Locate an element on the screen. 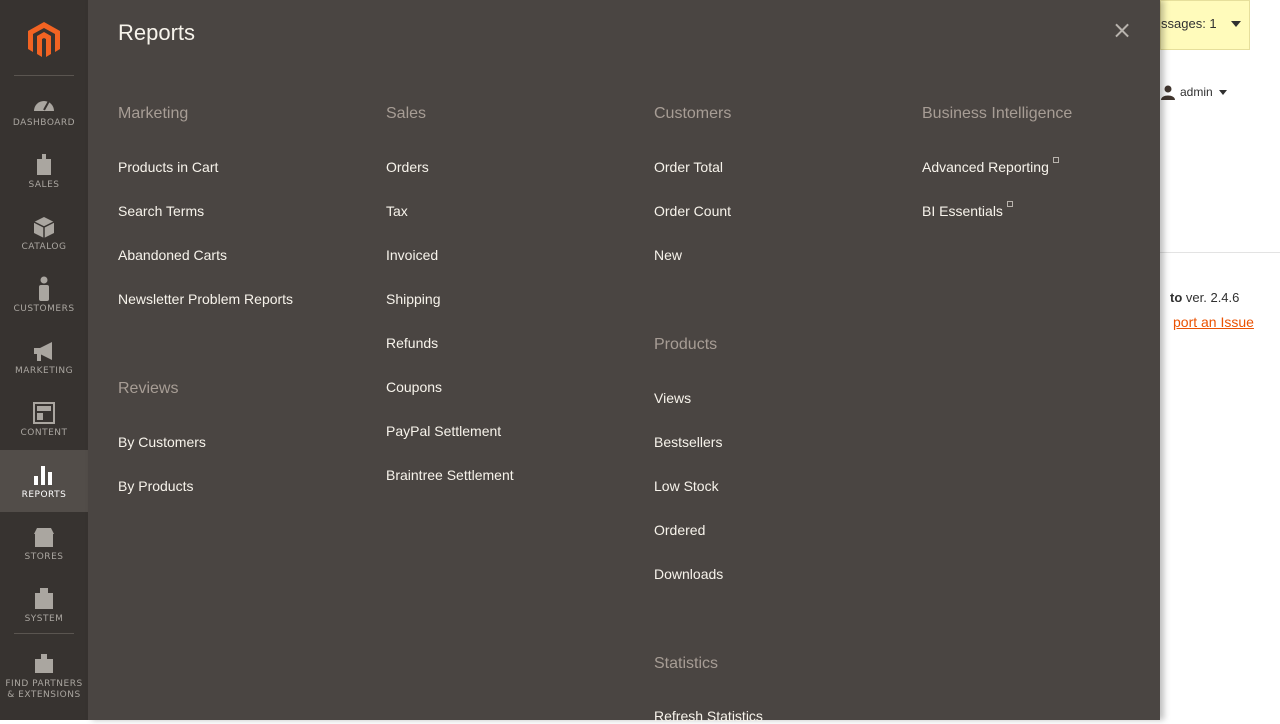  sidebar-item-sales: Sales is located at coordinates (44, 171).